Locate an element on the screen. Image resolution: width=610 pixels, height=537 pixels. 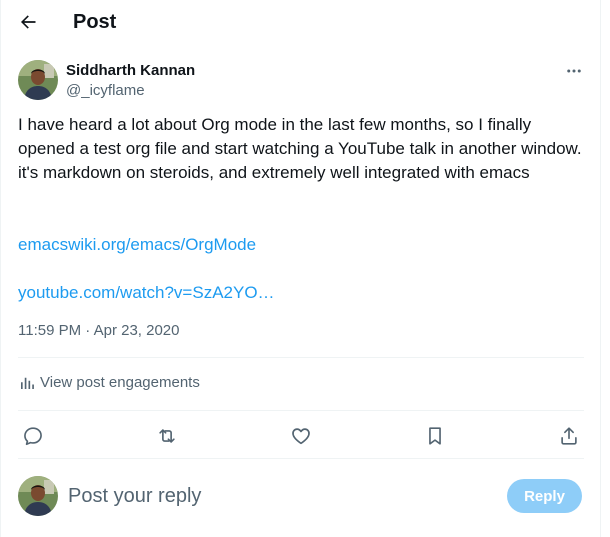
author-name: Siddharth Kannan is located at coordinates (130, 71).